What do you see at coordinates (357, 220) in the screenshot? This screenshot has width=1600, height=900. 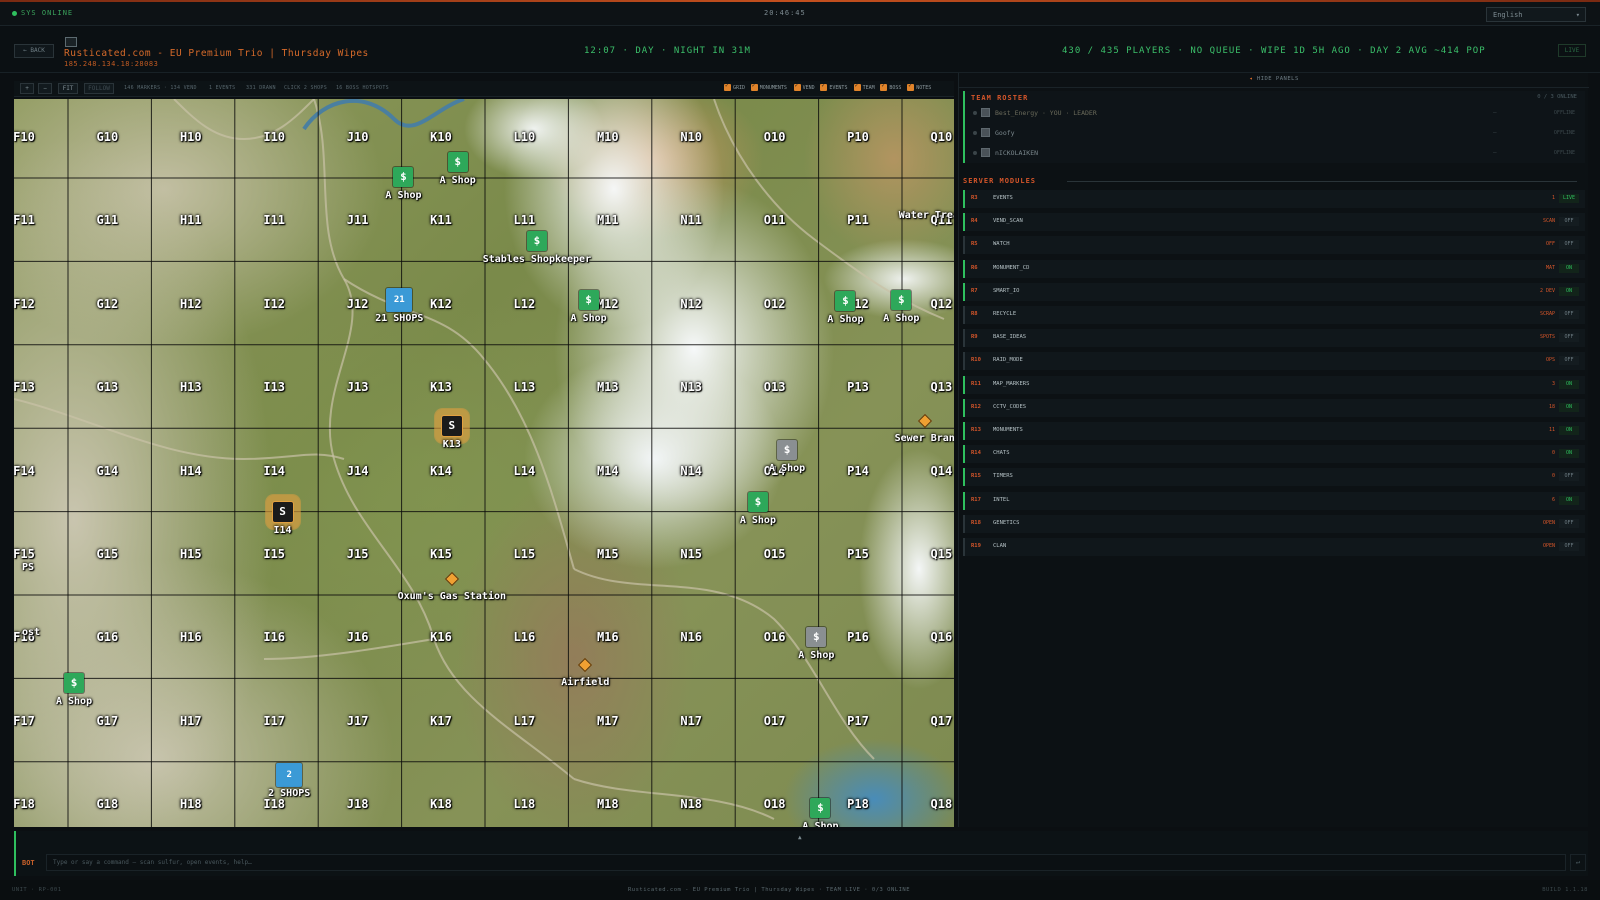 I see `grid-cell-label: J11` at bounding box center [357, 220].